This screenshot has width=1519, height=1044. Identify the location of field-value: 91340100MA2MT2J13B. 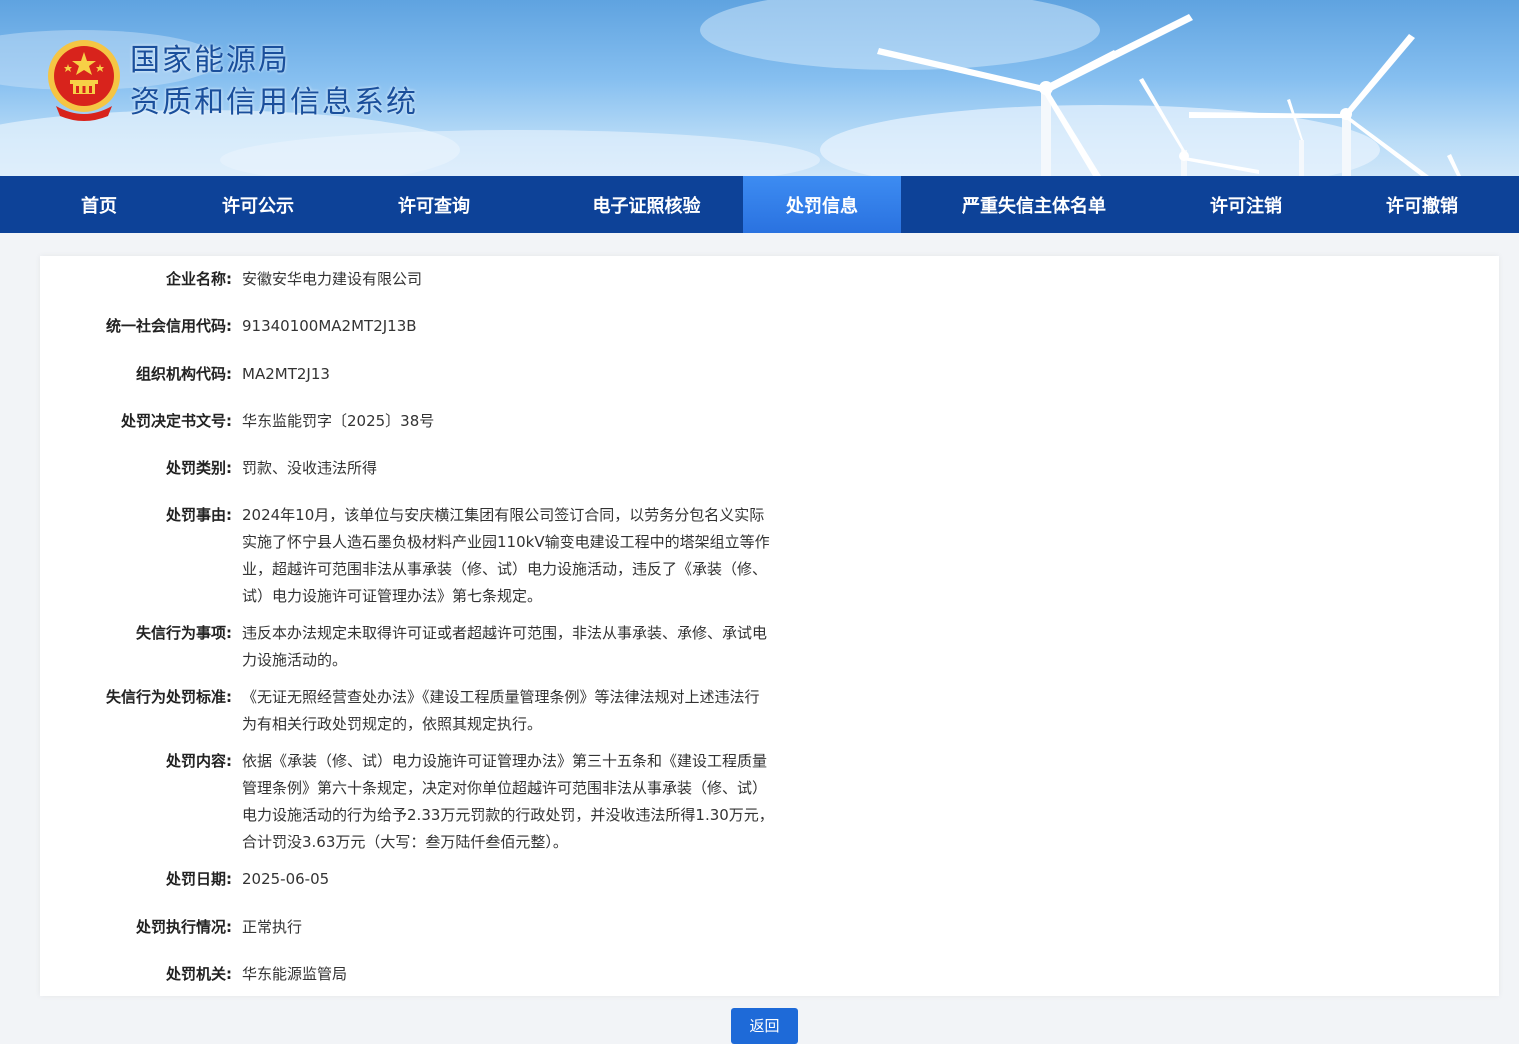
(329, 326).